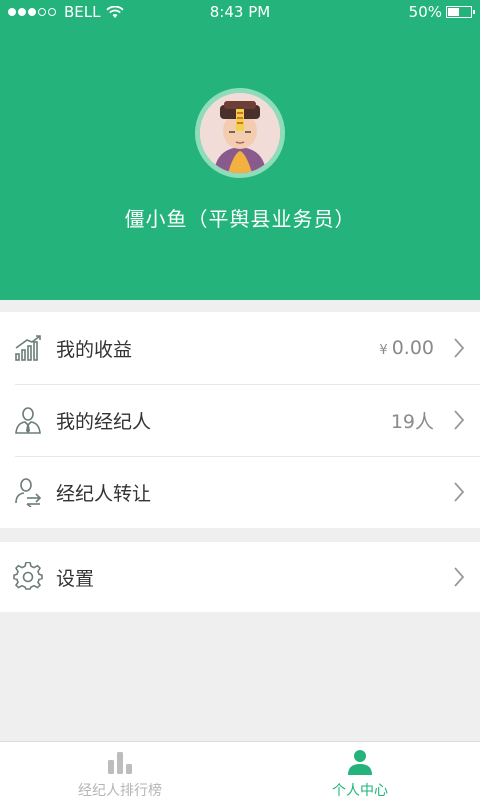  Describe the element at coordinates (75, 578) in the screenshot. I see `settings-label: 设置` at that location.